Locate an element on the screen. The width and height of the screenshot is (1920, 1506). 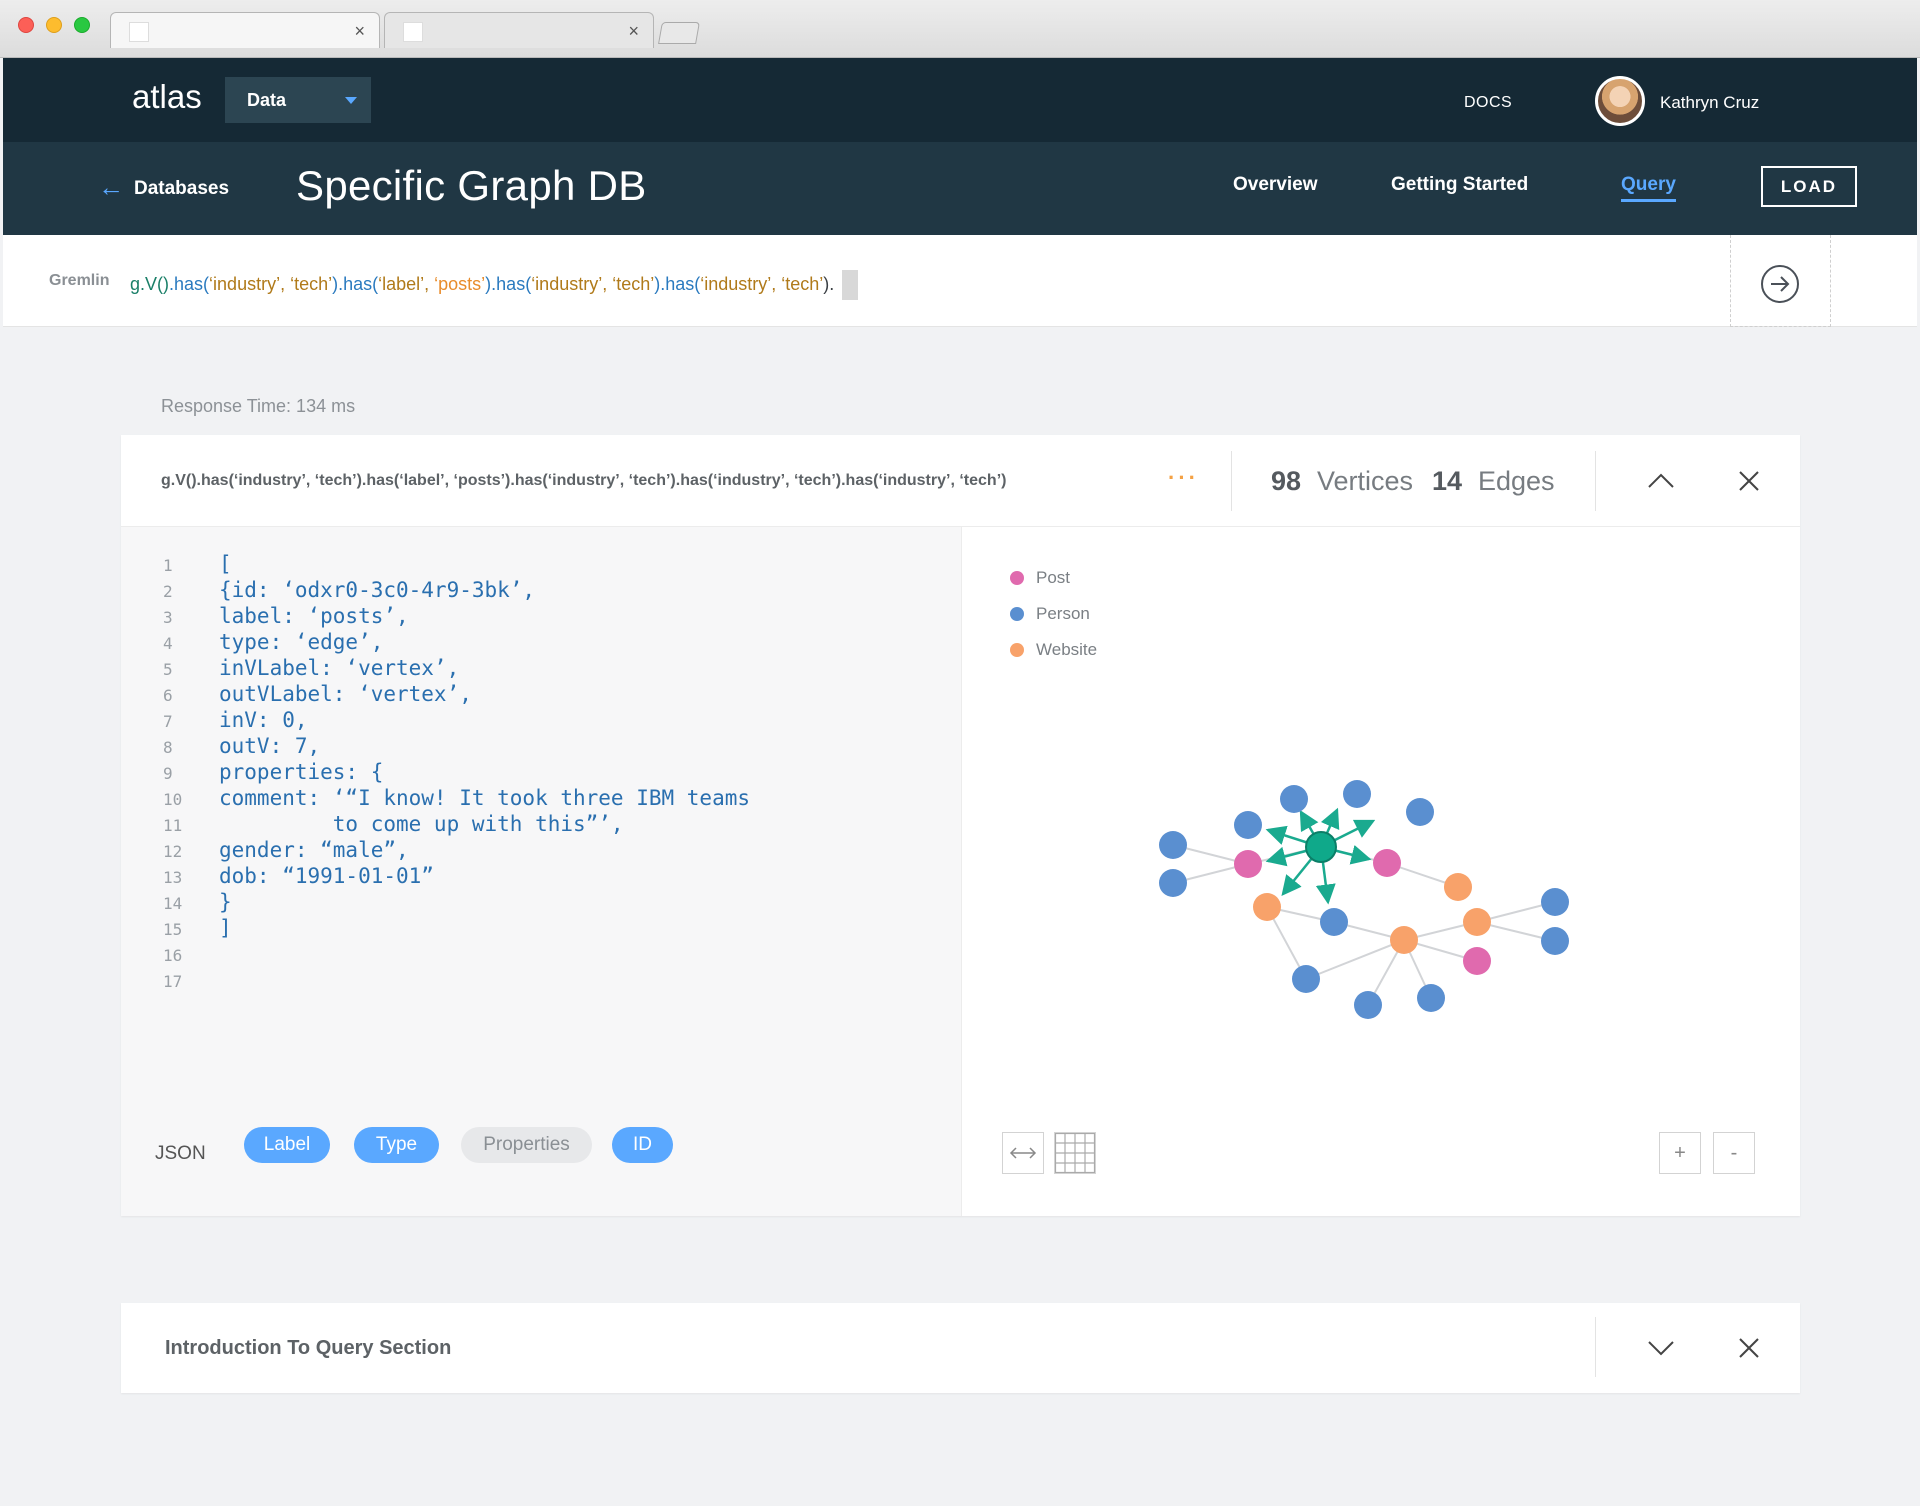
back-databases-link: Databases is located at coordinates (181, 189).